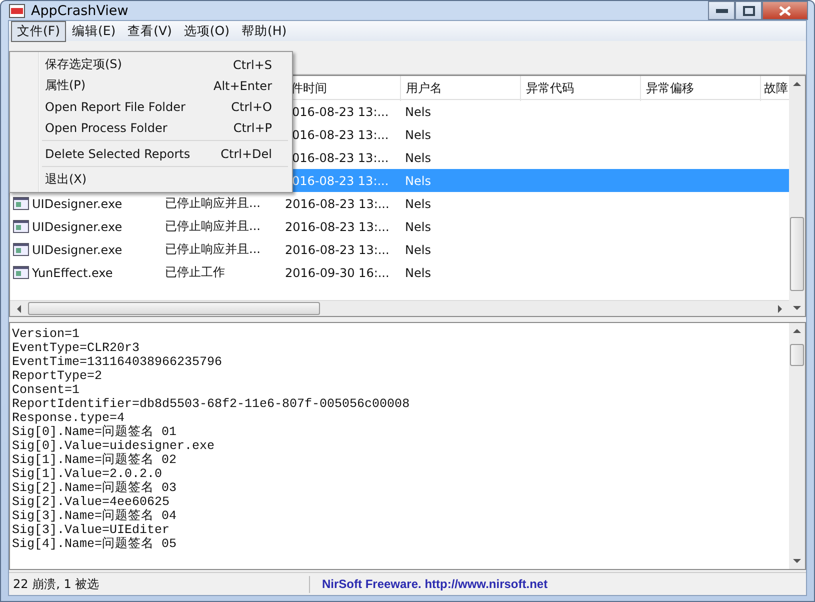 The height and width of the screenshot is (602, 815). What do you see at coordinates (91, 530) in the screenshot?
I see `report-line: Sig[3].Value=UIEditer` at bounding box center [91, 530].